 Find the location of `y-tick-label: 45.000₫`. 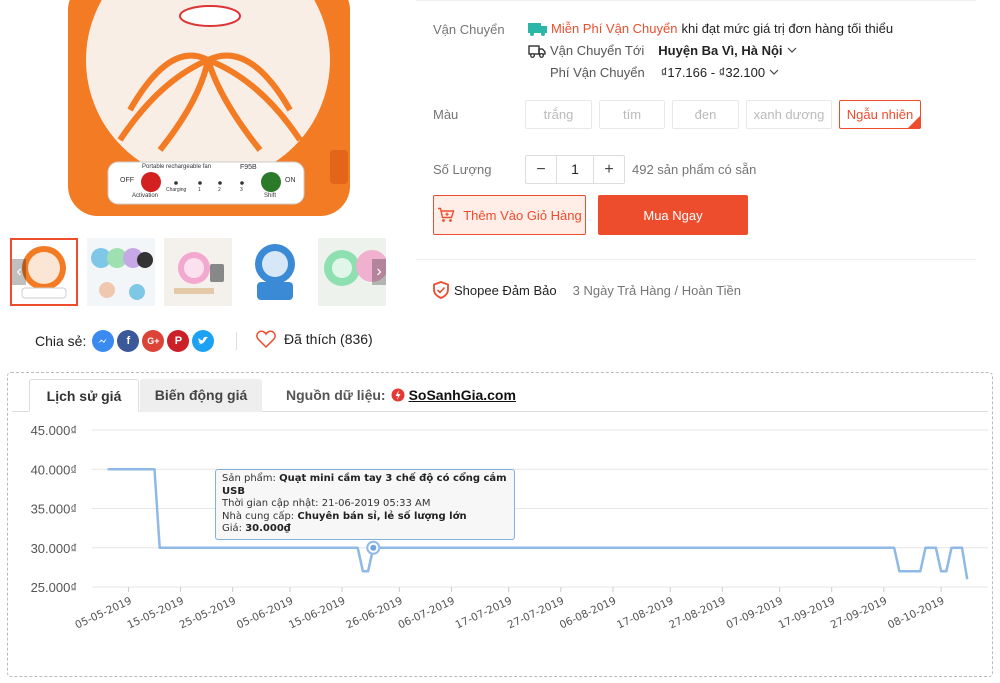

y-tick-label: 45.000₫ is located at coordinates (54, 430).